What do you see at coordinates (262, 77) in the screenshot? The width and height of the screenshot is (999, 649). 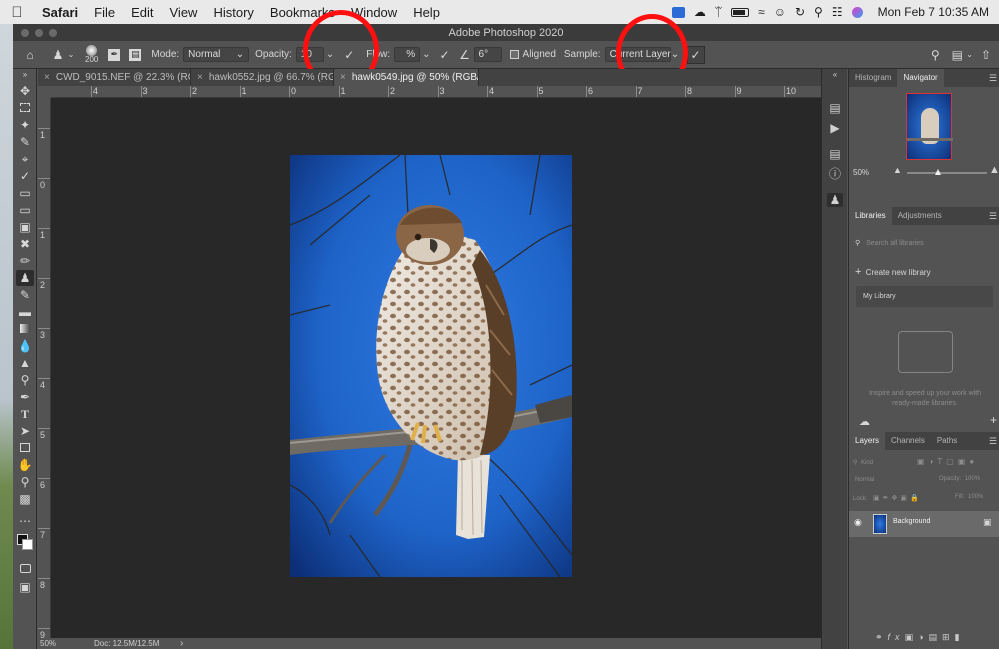 I see `tab-hawk0552: × hawk0552.jpg @ 66.7% (RGB/8*)` at bounding box center [262, 77].